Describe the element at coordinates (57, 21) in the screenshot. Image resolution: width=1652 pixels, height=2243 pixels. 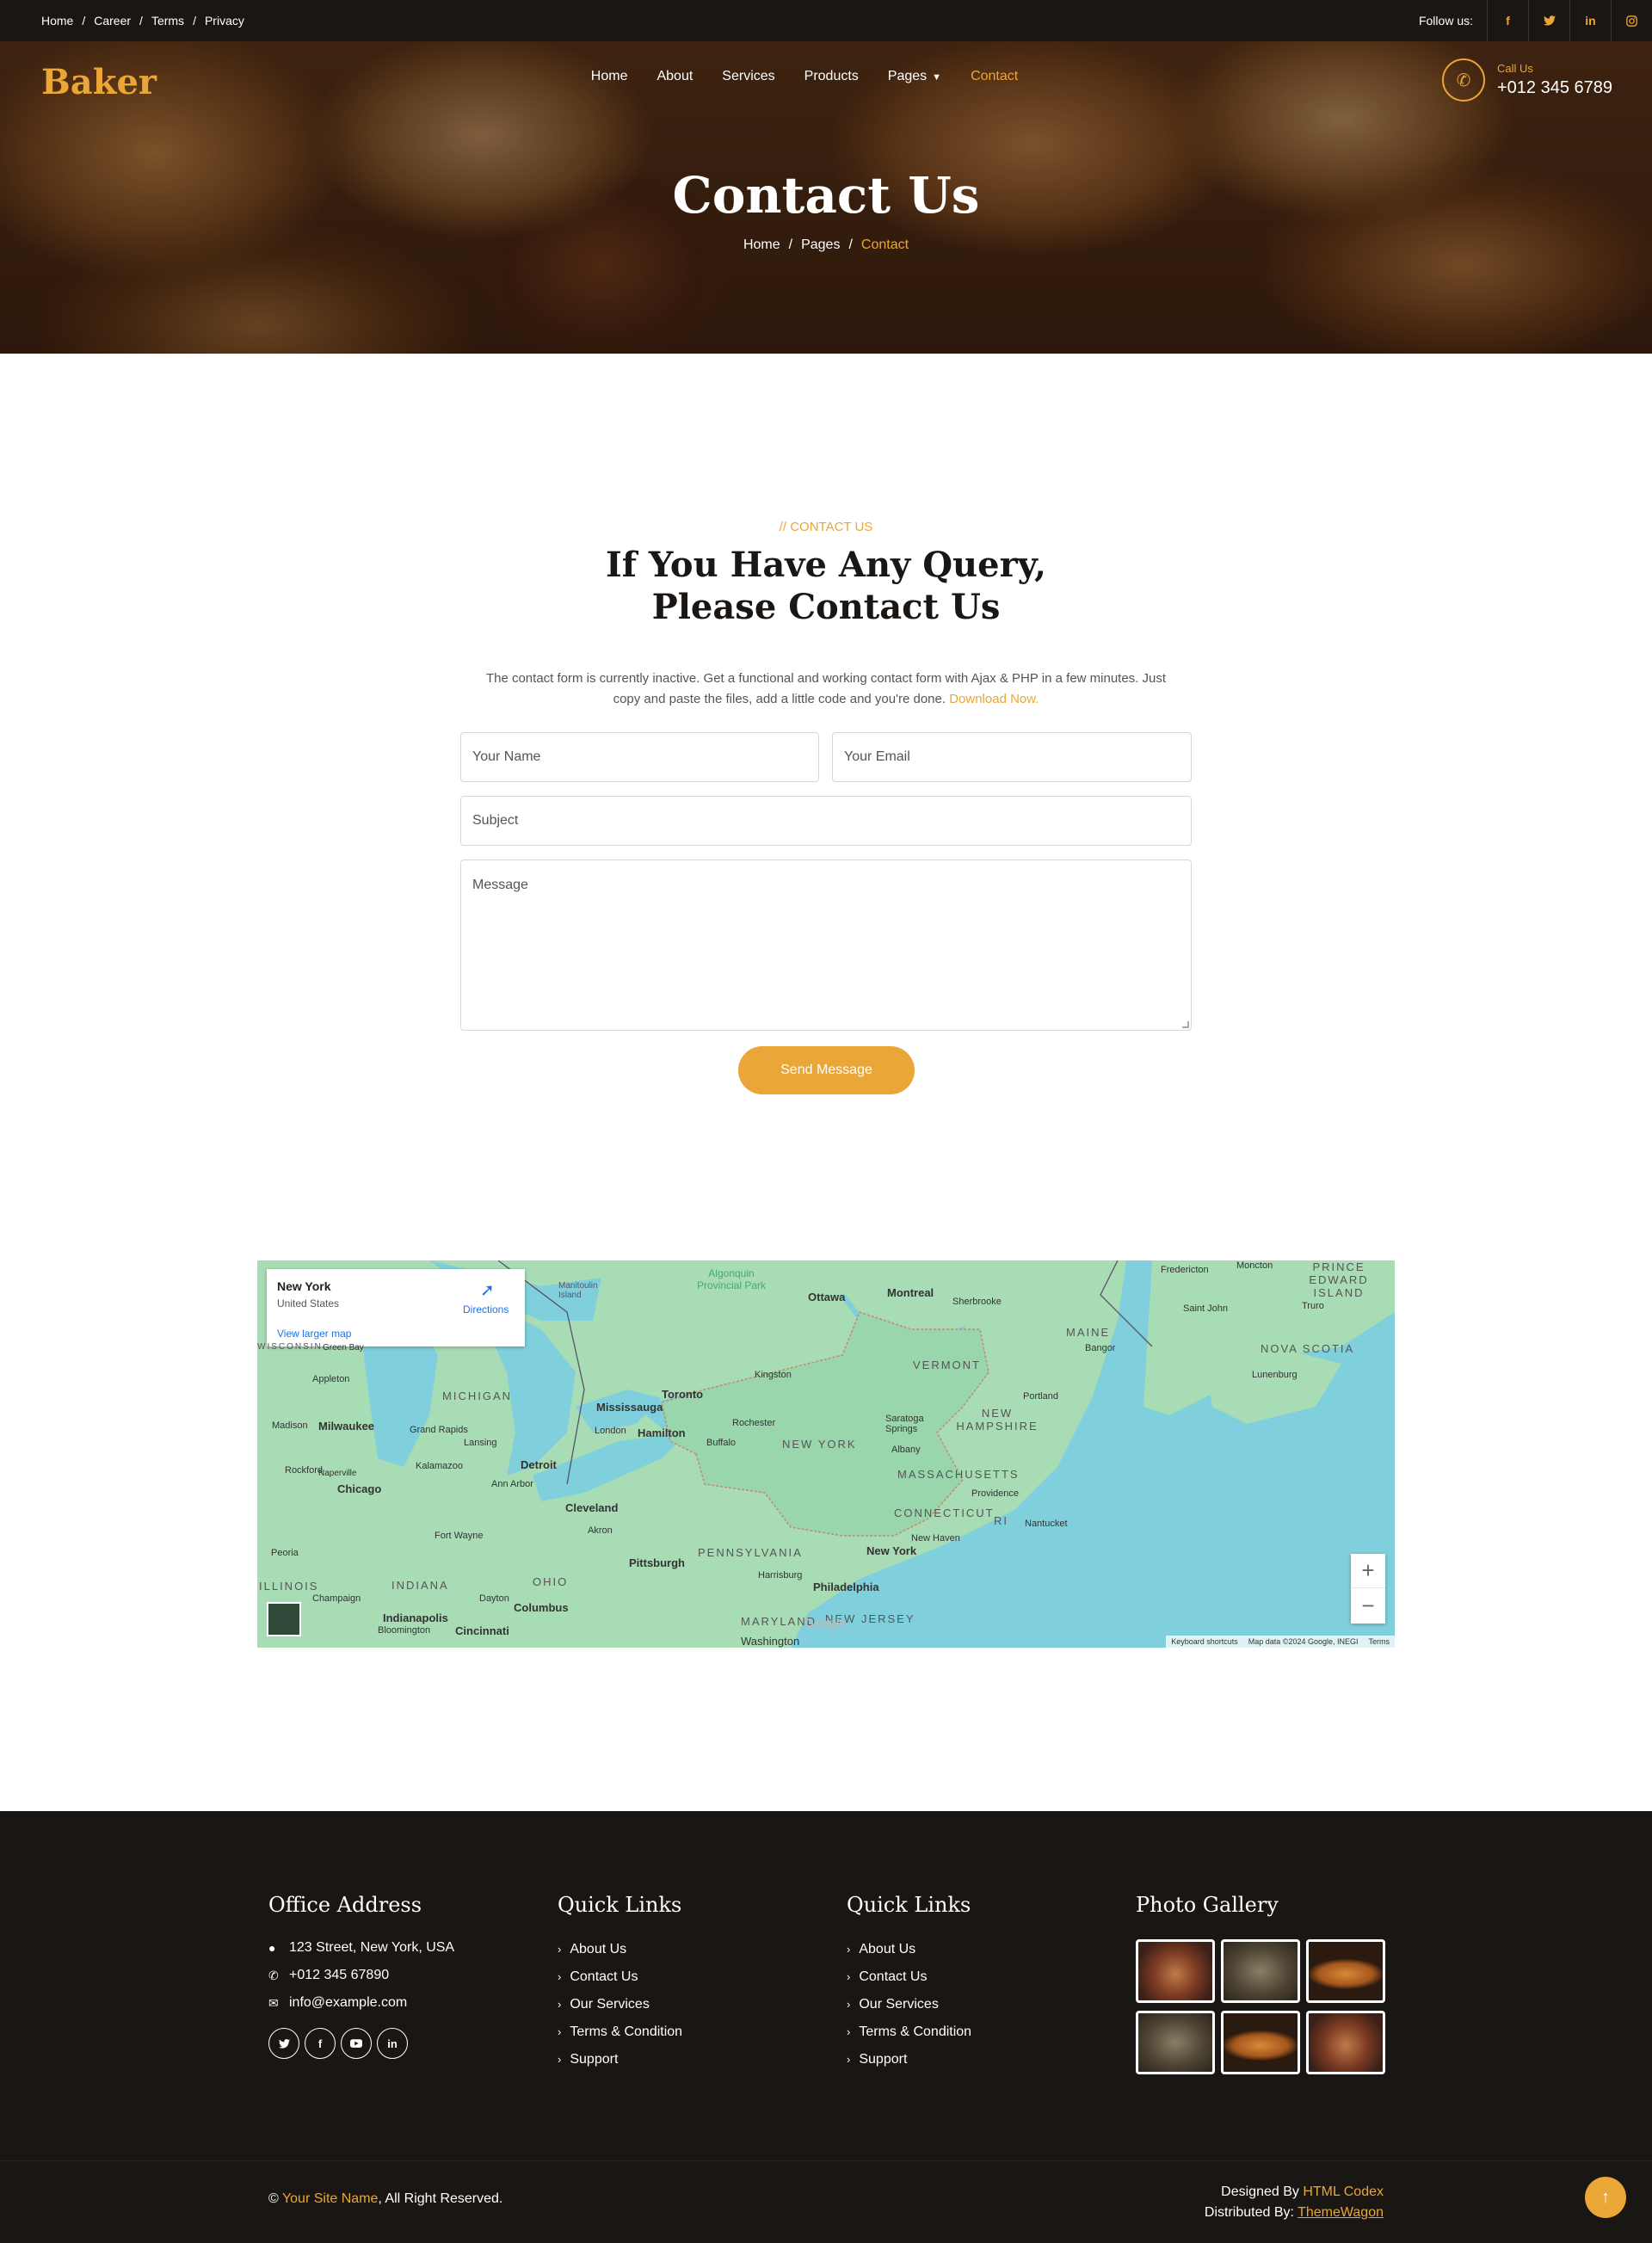
I see `top-link-home: Home` at that location.